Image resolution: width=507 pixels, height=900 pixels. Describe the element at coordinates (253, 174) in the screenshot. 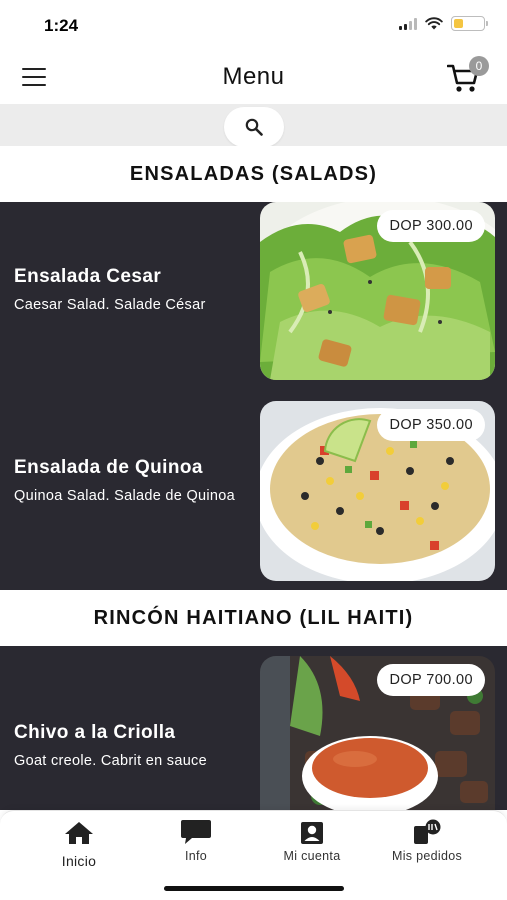

I see `section-header-salads: ENSALADAS (SALADS)` at that location.